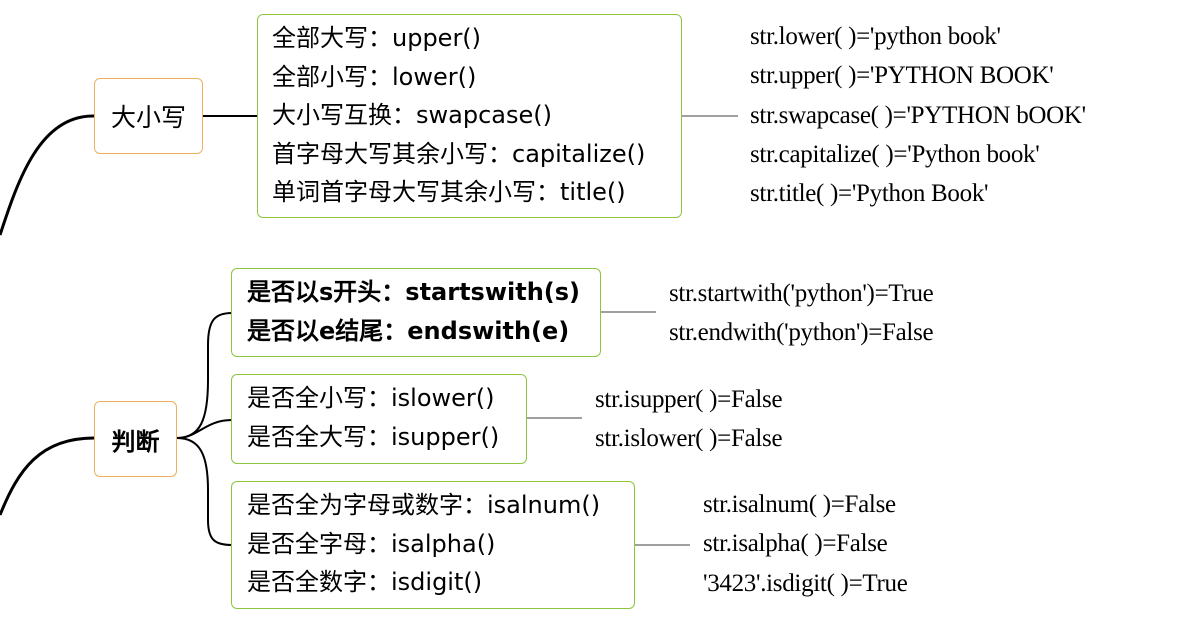  Describe the element at coordinates (689, 439) in the screenshot. I see `lowerupper-example-islower: str.islower( )=False` at that location.